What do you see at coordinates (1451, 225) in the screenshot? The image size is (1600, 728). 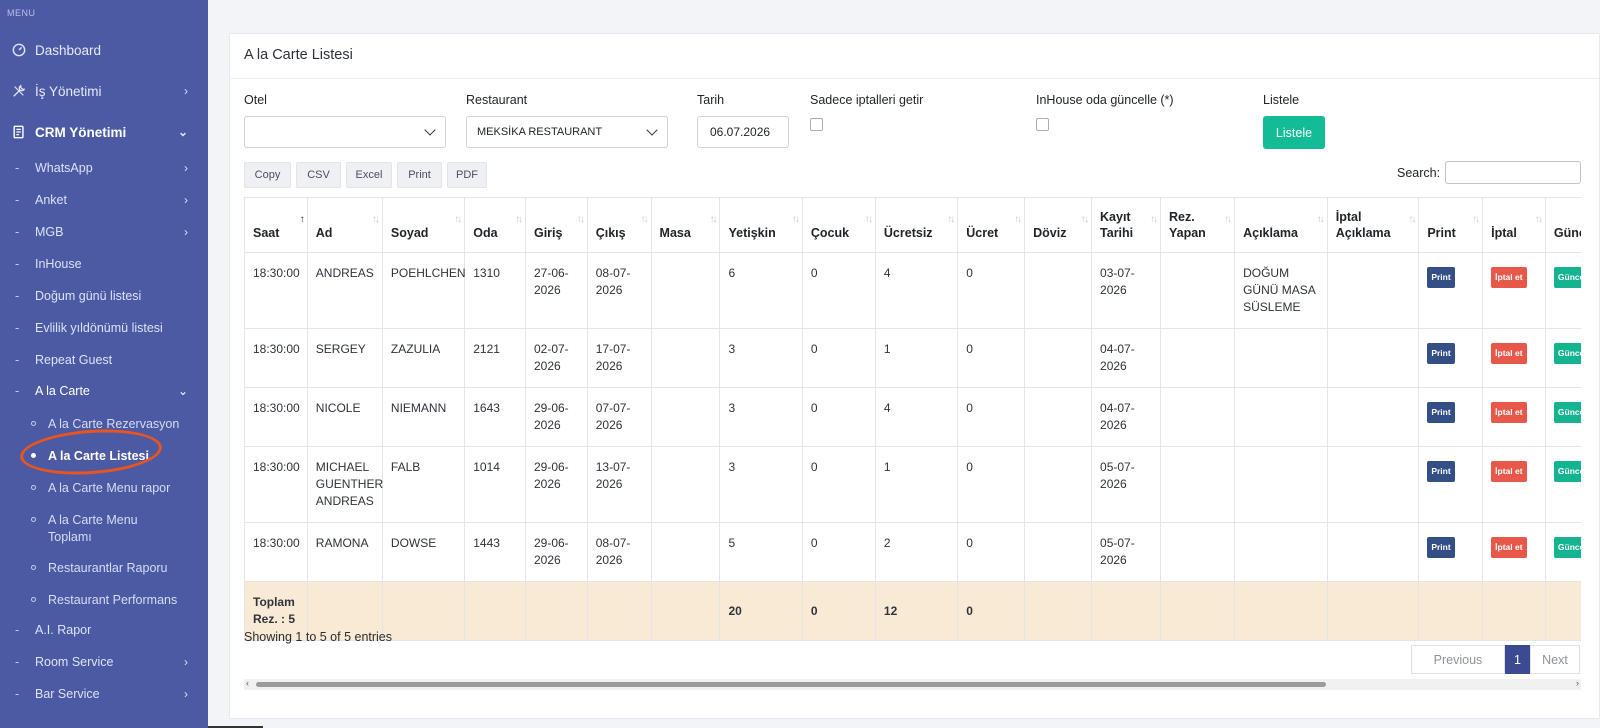 I see `col-header: Print ↑↓` at bounding box center [1451, 225].